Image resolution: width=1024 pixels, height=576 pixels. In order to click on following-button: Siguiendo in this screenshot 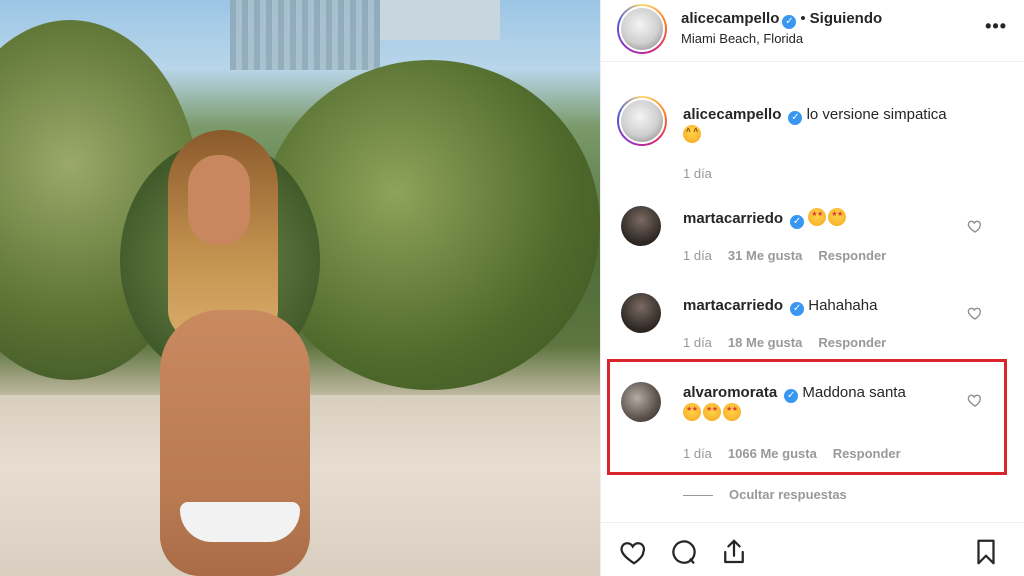, I will do `click(846, 18)`.